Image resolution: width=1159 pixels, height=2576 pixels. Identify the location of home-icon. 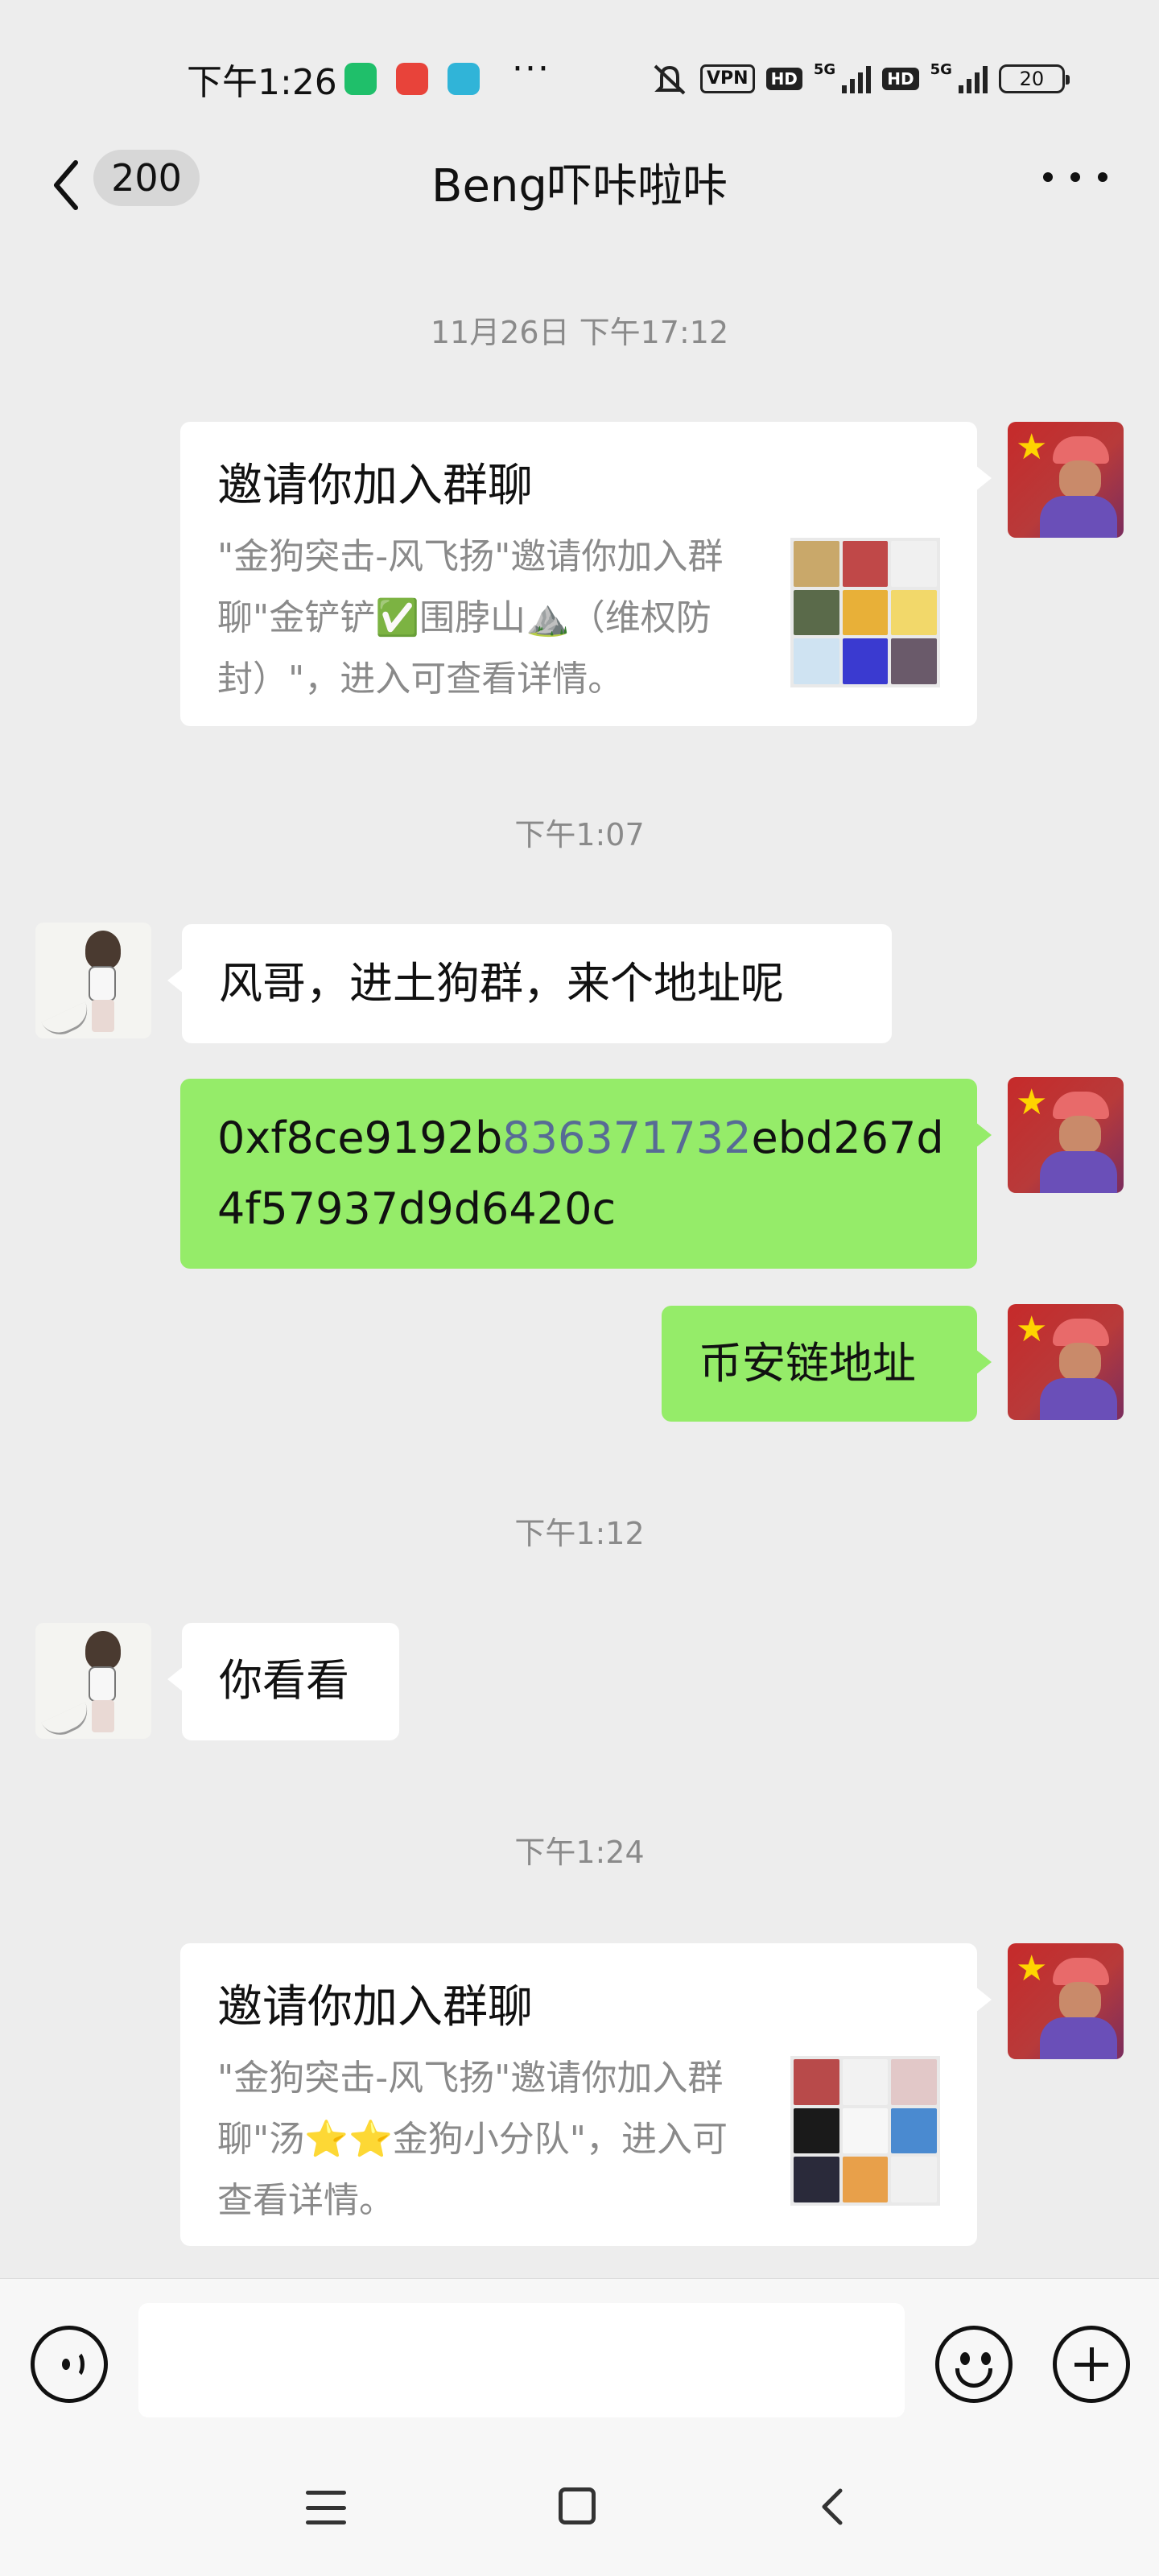
(577, 2505).